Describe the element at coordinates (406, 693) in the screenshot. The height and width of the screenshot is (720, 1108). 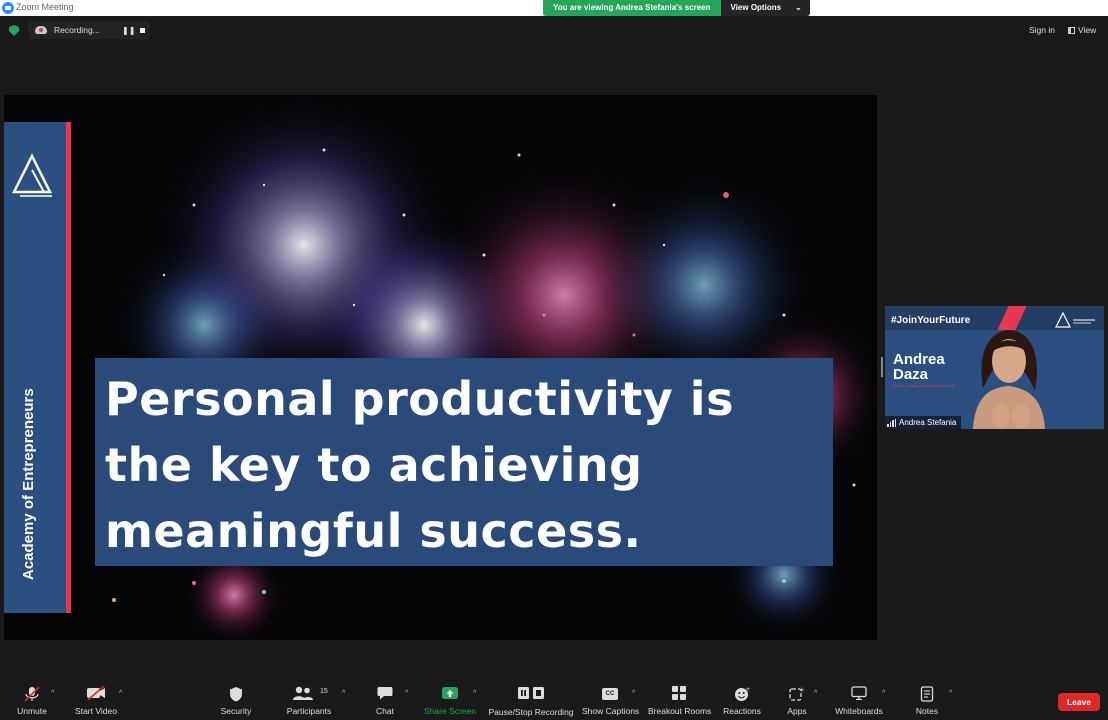
I see `chat-options-caret: ^` at that location.